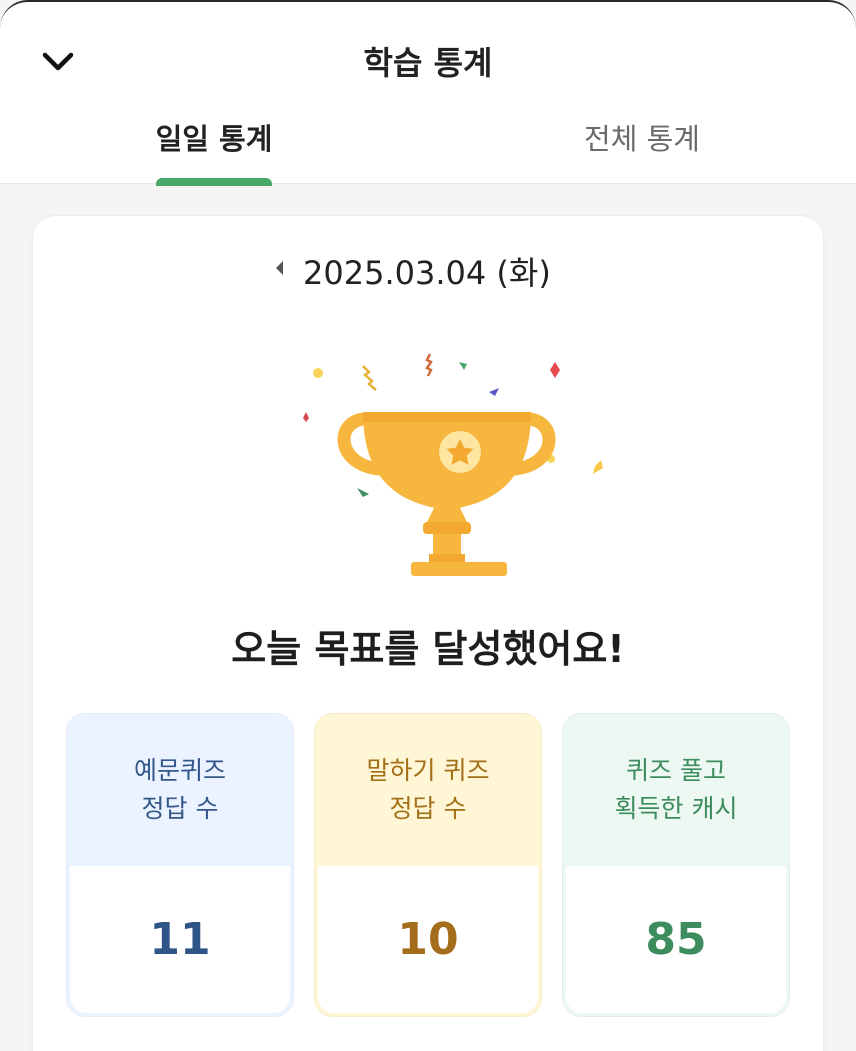 The image size is (856, 1051). Describe the element at coordinates (180, 939) in the screenshot. I see `stat-value: 11` at that location.